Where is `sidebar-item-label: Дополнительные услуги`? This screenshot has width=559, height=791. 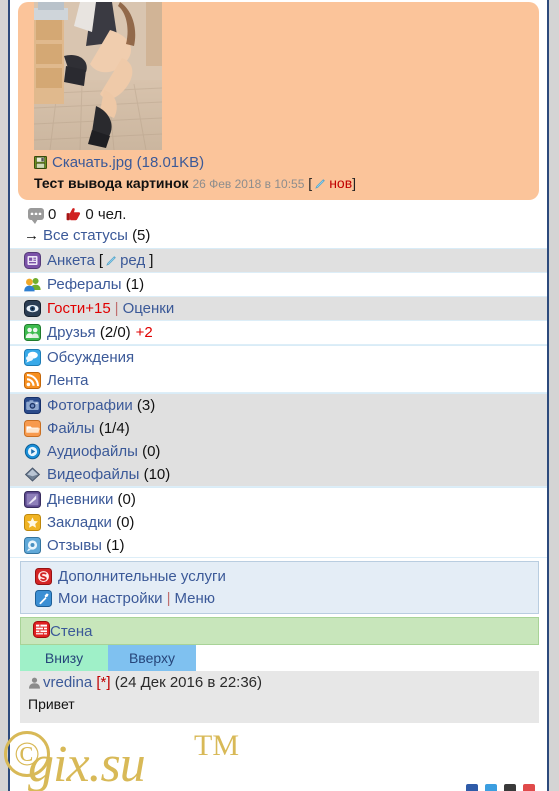 sidebar-item-label: Дополнительные услуги is located at coordinates (142, 576).